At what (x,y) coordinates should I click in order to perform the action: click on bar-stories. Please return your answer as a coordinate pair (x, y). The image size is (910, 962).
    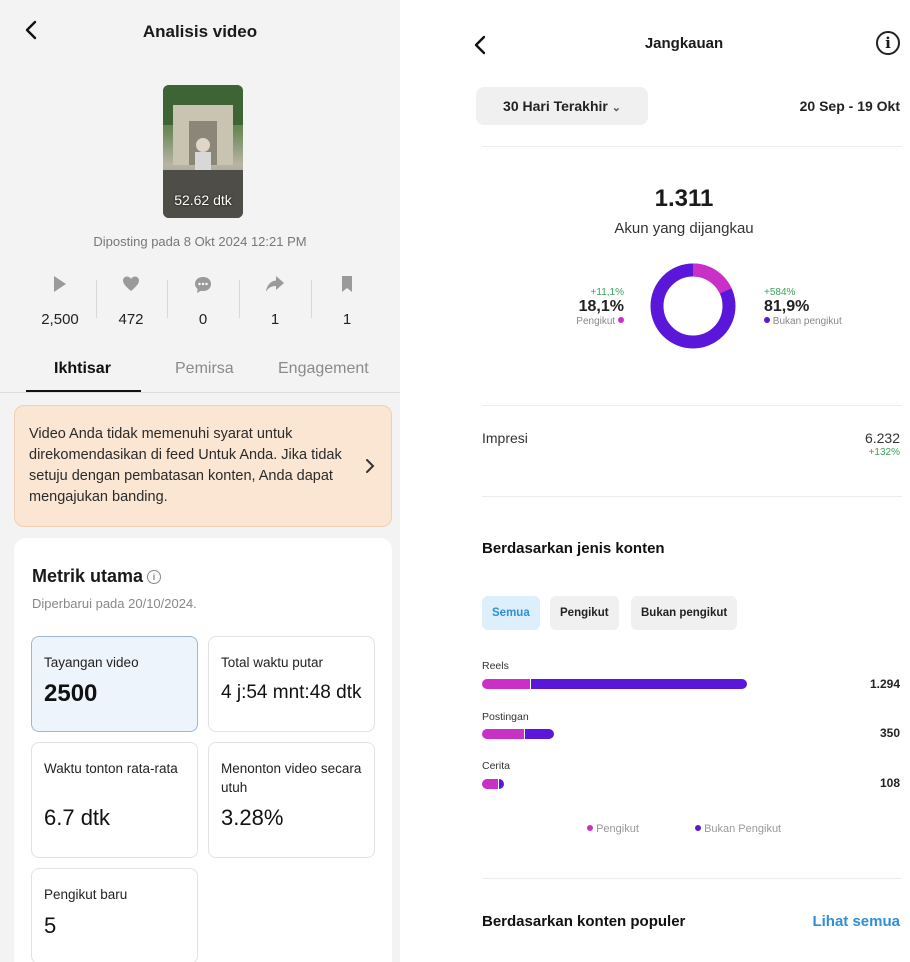
    Looking at the image, I should click on (493, 784).